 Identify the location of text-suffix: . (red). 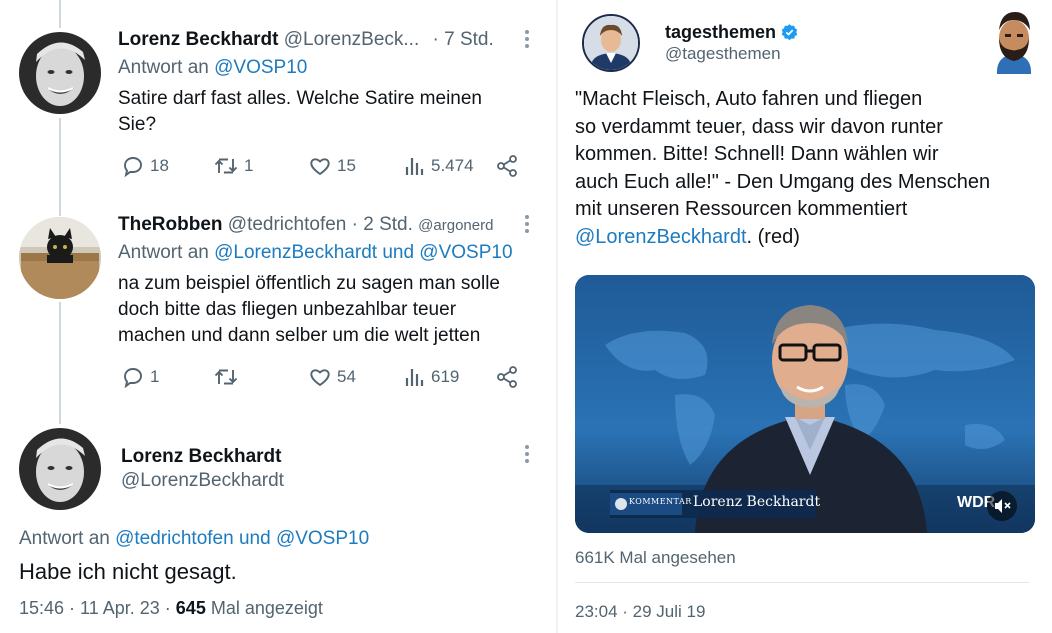
(773, 236).